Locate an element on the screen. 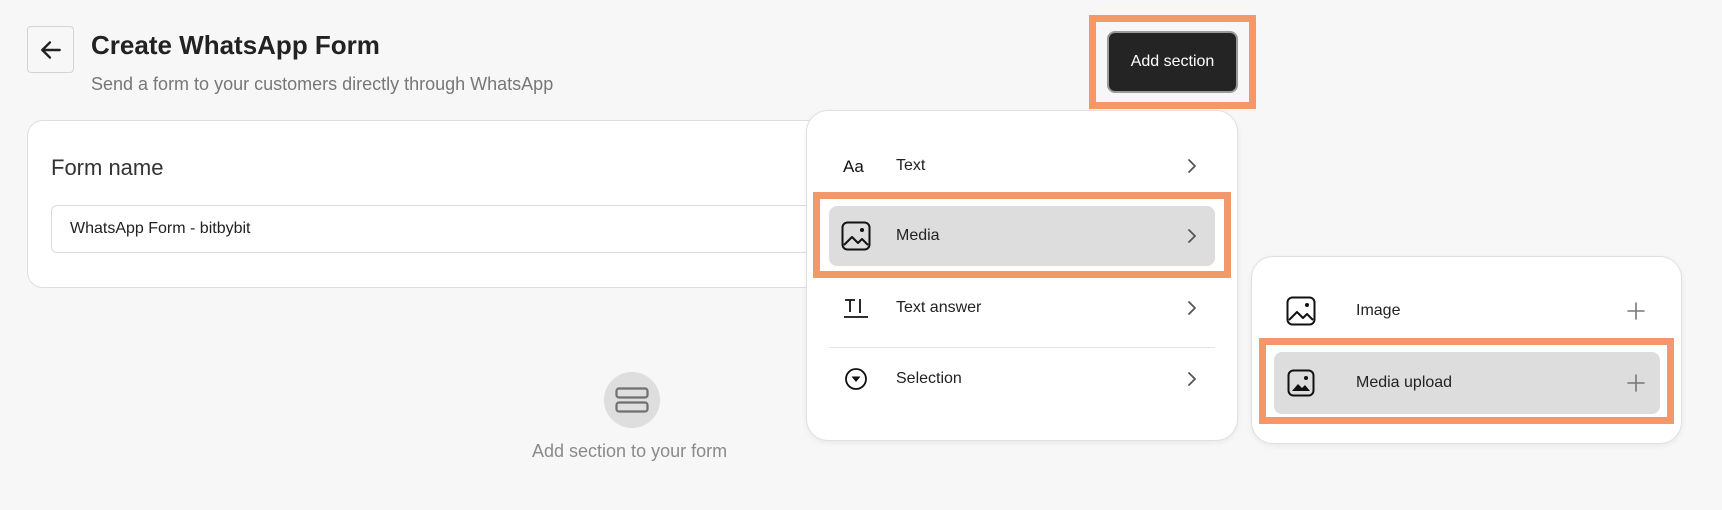  submenu-item-label: Media upload is located at coordinates (1404, 382).